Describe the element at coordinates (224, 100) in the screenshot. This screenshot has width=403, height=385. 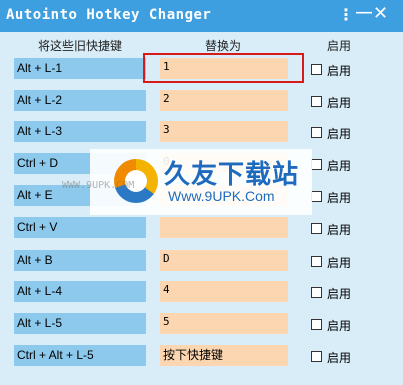
I see `new-hotkey-input: 2` at that location.